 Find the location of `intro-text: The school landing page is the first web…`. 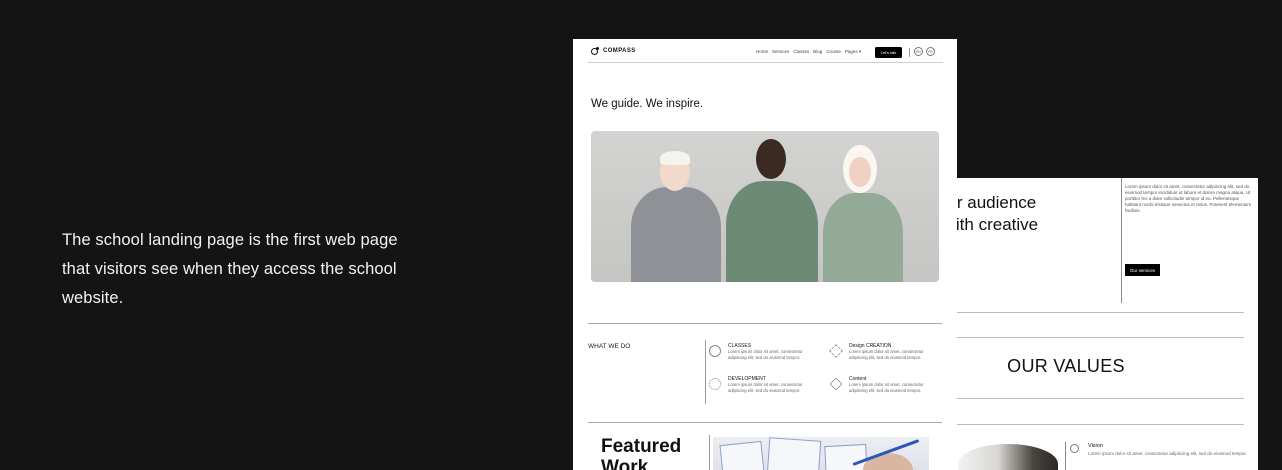

intro-text: The school landing page is the first web… is located at coordinates (230, 269).